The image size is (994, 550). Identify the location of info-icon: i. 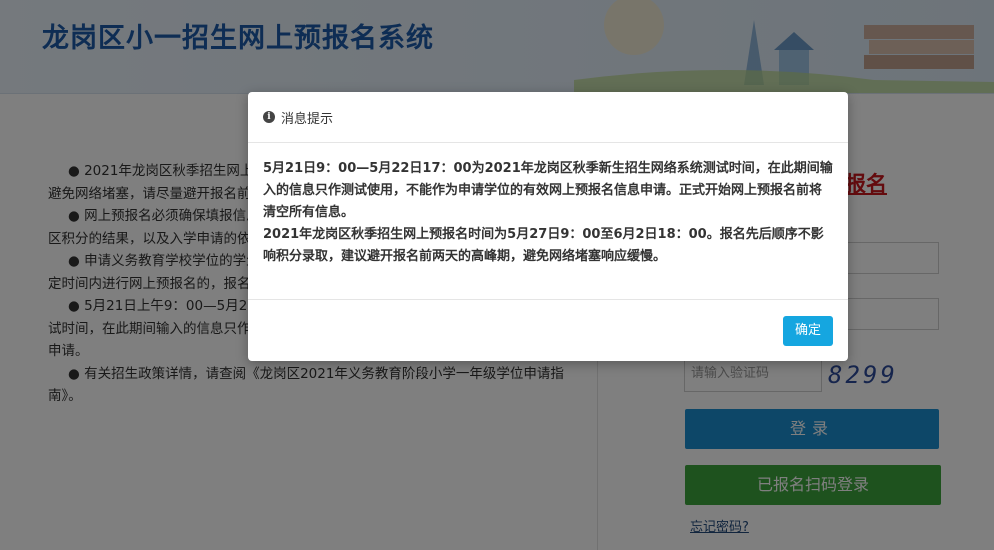
(269, 117).